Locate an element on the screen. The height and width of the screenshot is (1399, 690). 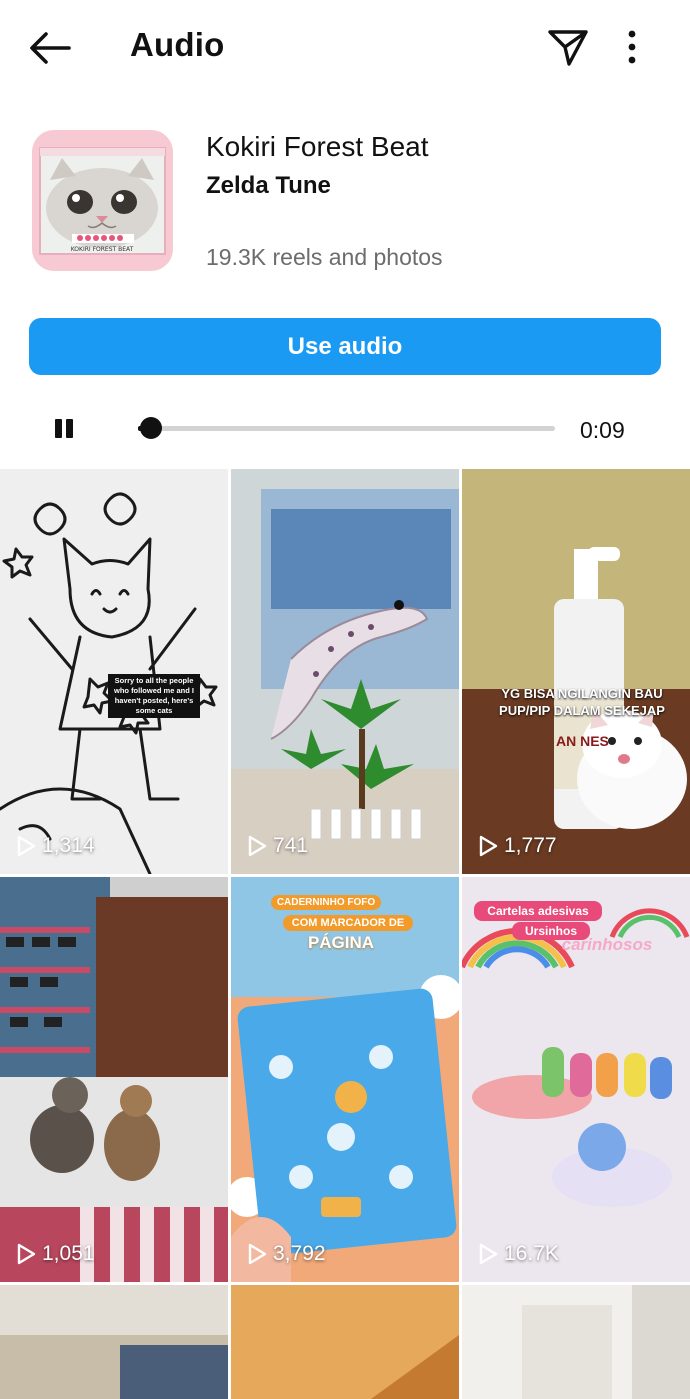
kitten-spray-thumbnail is located at coordinates (576, 671).